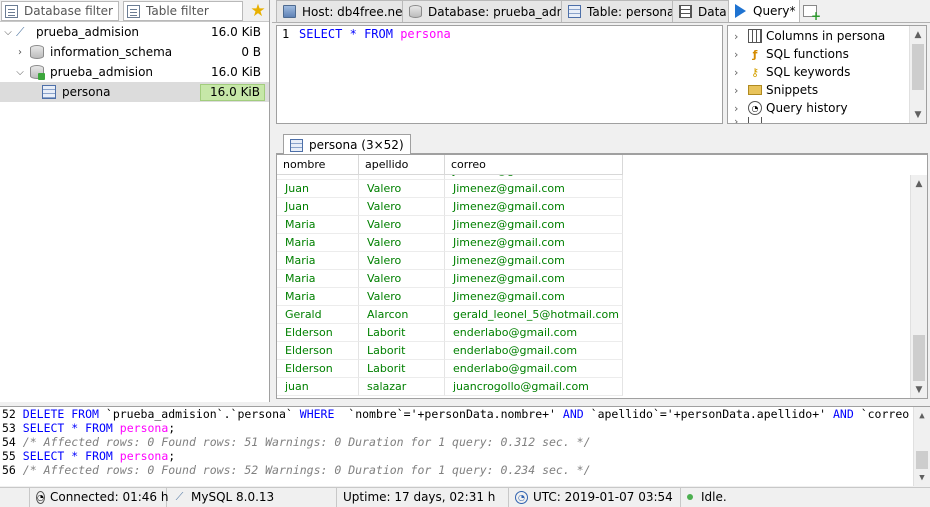  Describe the element at coordinates (134, 52) in the screenshot. I see `tree-db-information-schema: › information_schema 0 B` at that location.